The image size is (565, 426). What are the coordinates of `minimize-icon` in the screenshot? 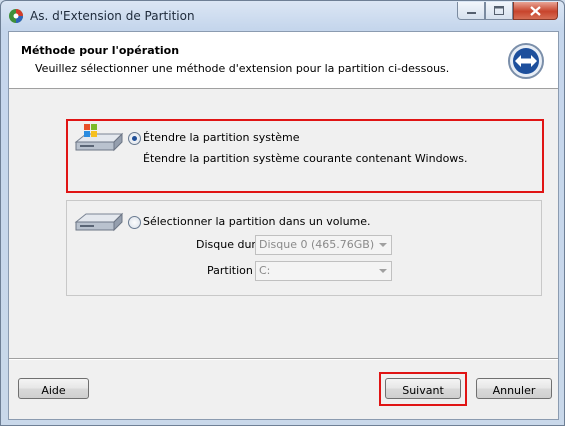 It's located at (471, 13).